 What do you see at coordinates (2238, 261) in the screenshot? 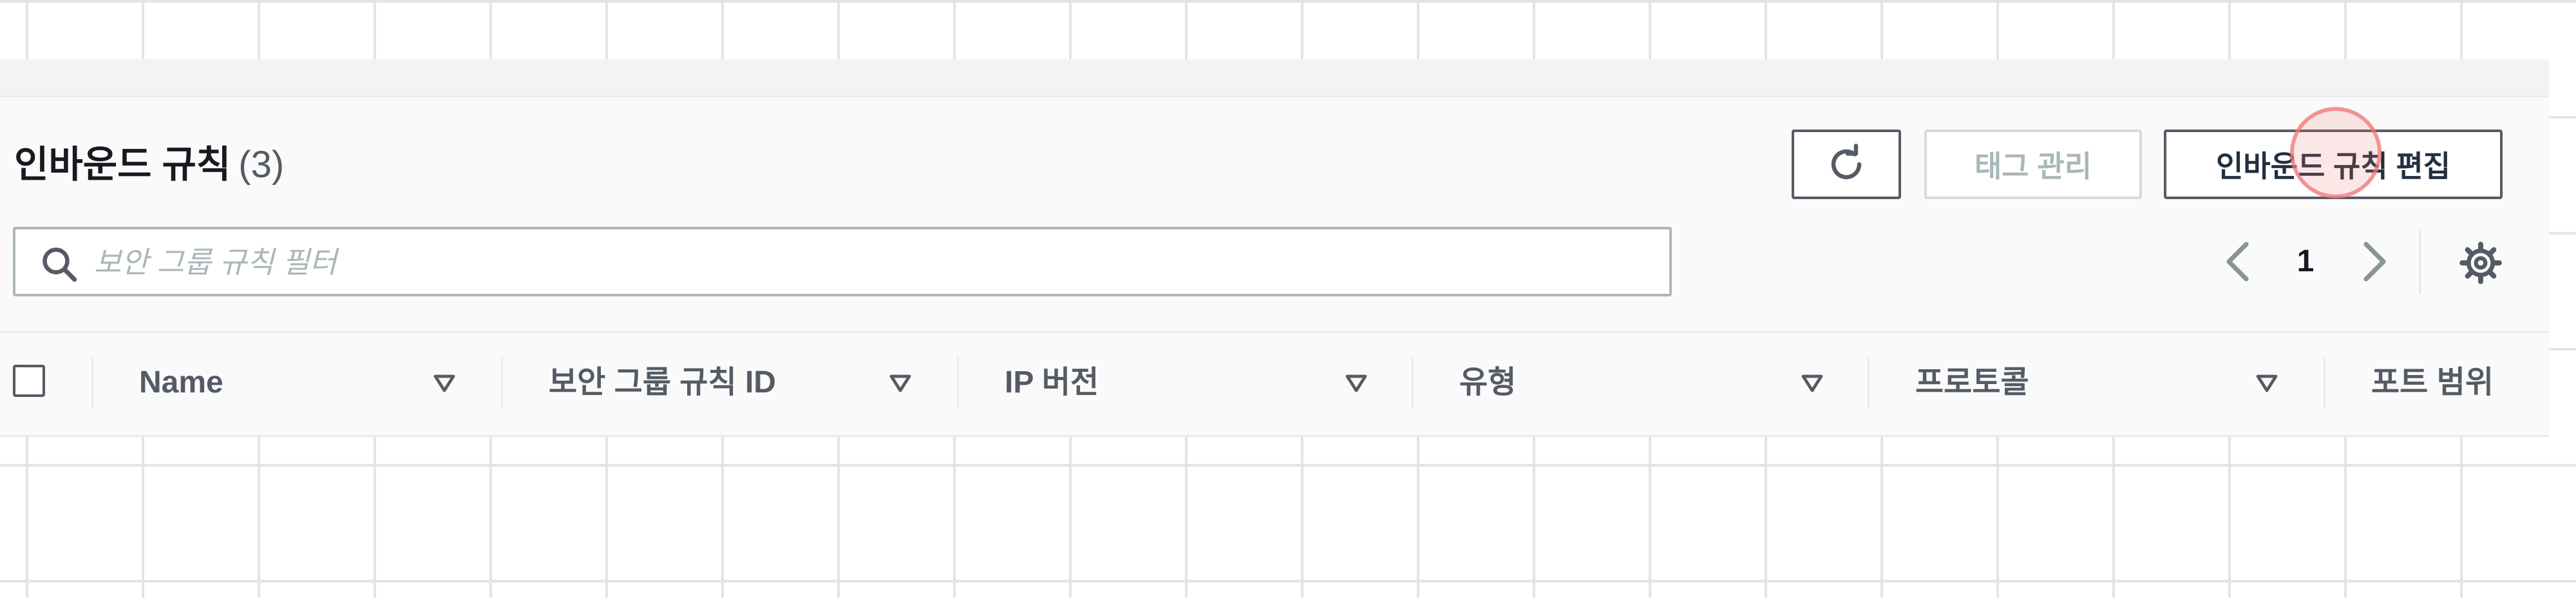
I see `chevron-left-icon` at bounding box center [2238, 261].